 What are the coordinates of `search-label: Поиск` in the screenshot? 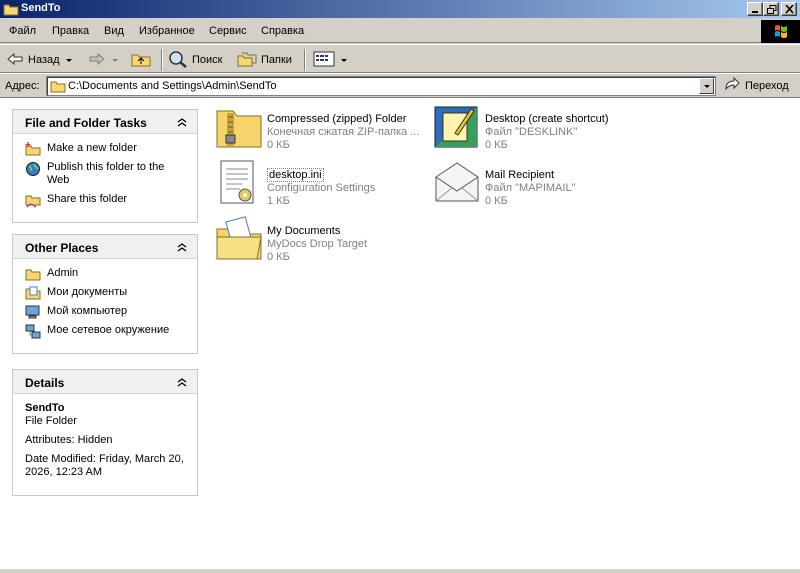 It's located at (207, 60).